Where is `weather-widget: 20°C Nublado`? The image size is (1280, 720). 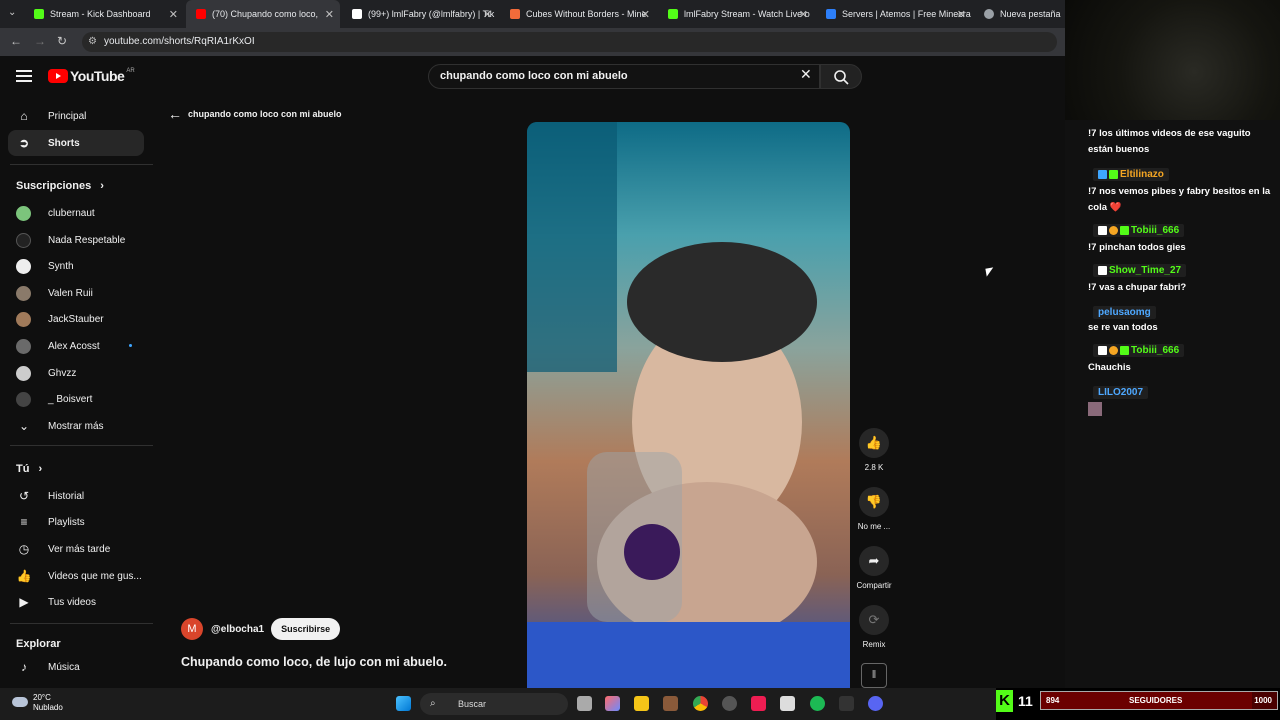
weather-widget: 20°C Nublado is located at coordinates (37, 703).